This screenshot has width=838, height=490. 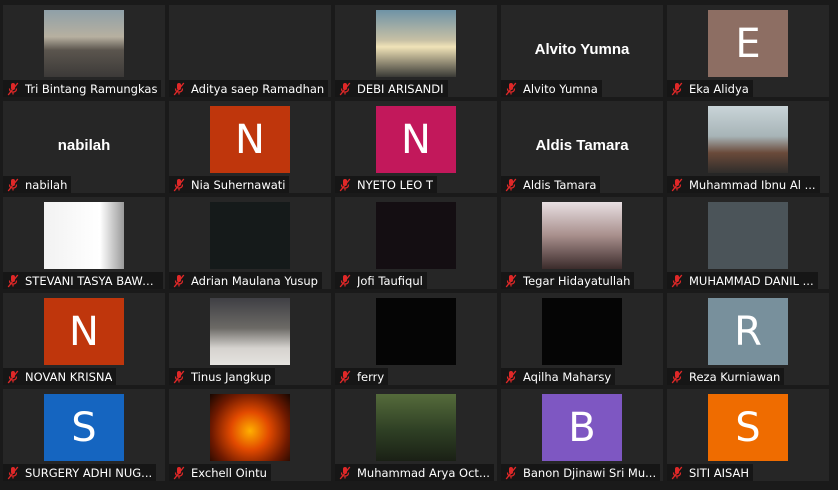 I want to click on participant-avatar: S, so click(x=748, y=427).